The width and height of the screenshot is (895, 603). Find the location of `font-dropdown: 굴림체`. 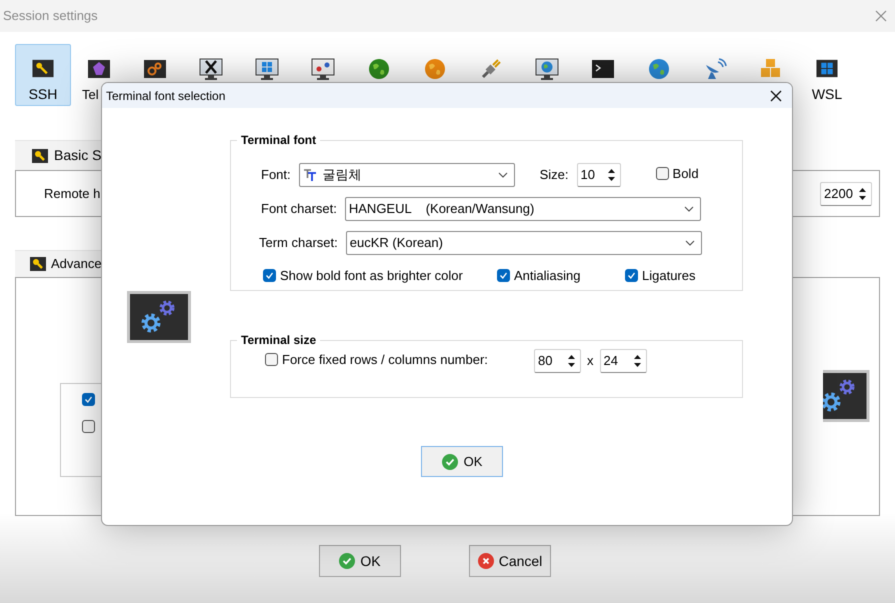

font-dropdown: 굴림체 is located at coordinates (406, 175).